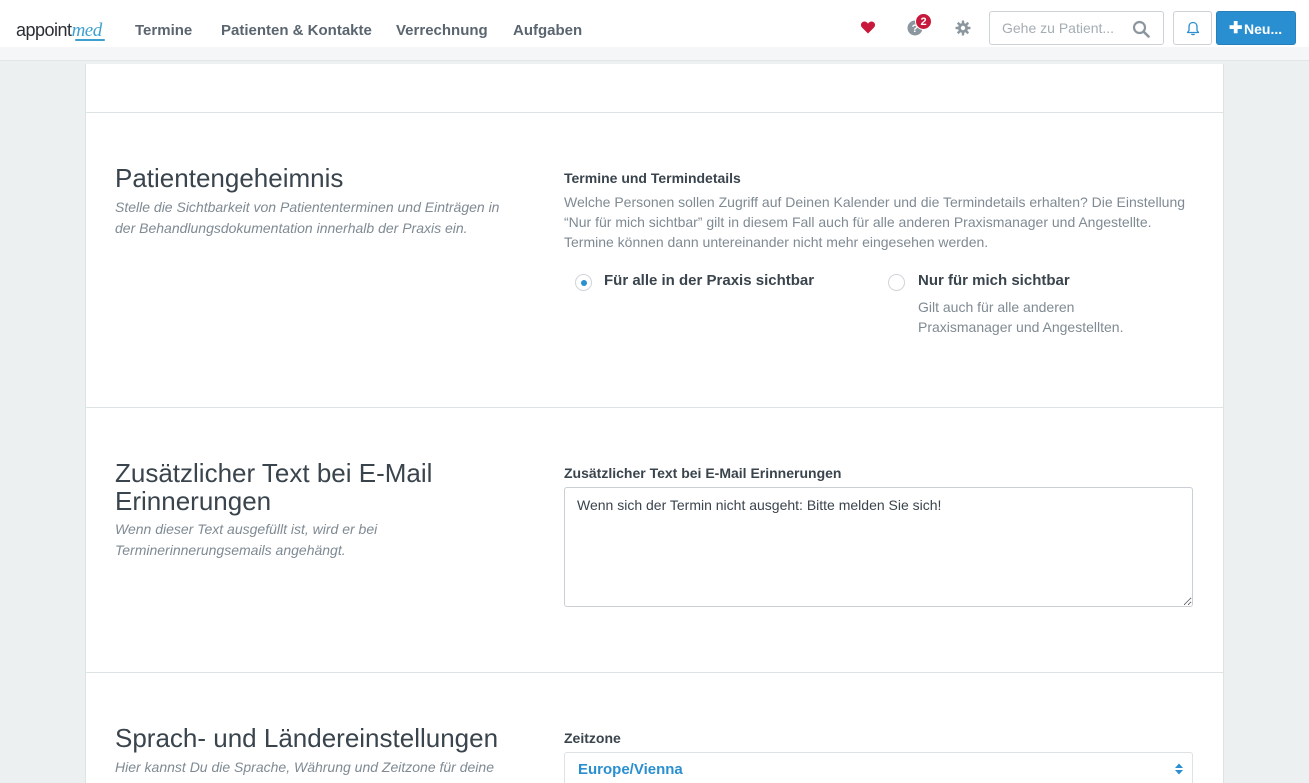 This screenshot has width=1309, height=783. Describe the element at coordinates (592, 738) in the screenshot. I see `timezone-field-label: Zeitzone` at that location.